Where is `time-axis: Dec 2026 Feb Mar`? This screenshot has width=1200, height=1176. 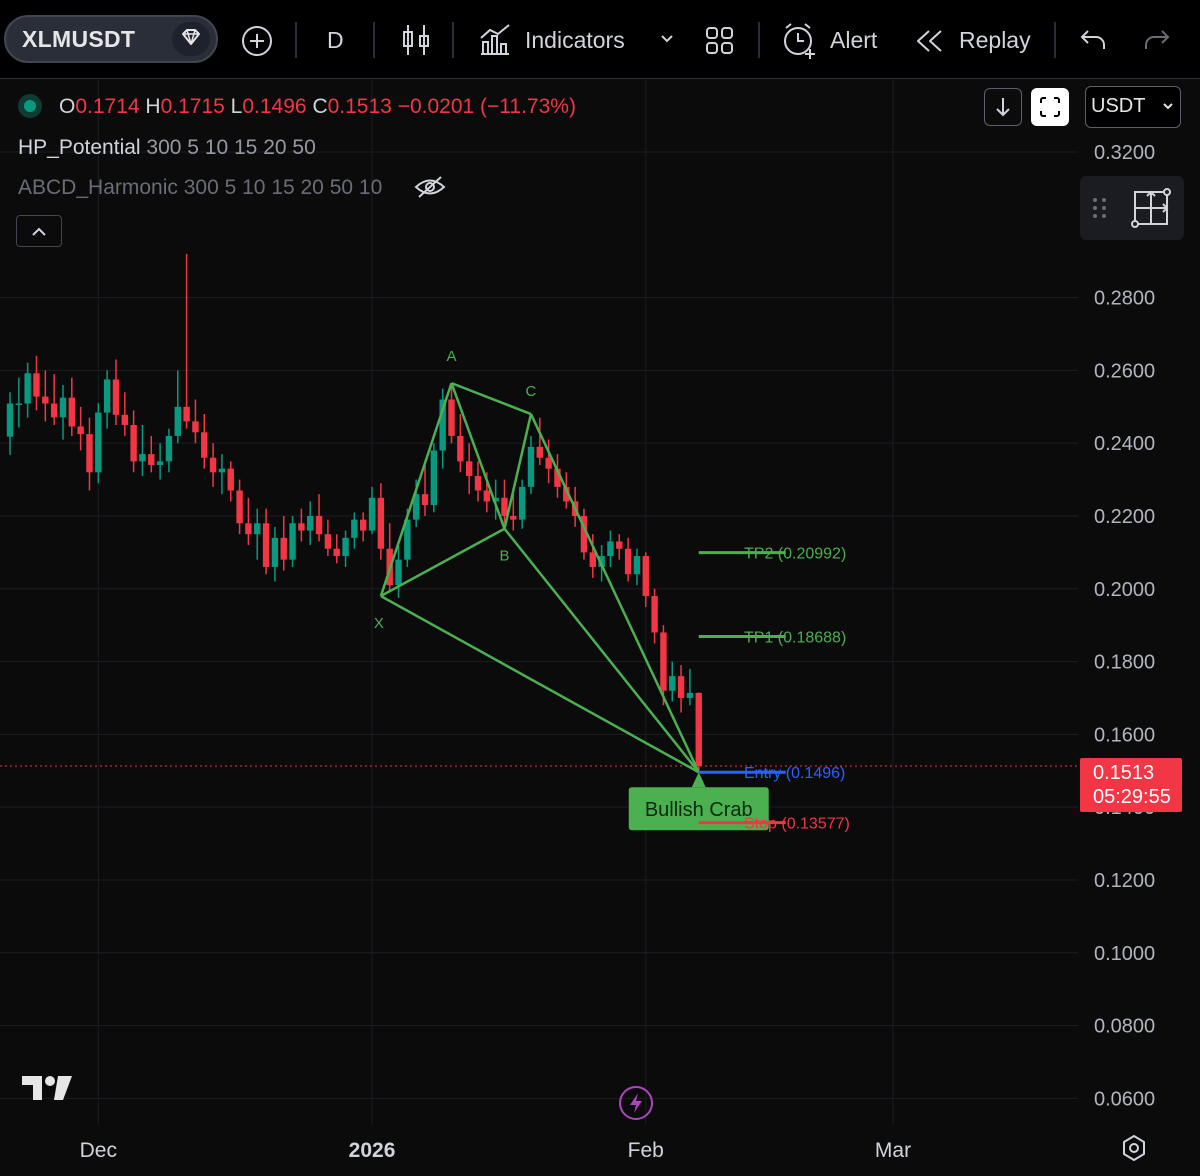
time-axis: Dec 2026 Feb Mar is located at coordinates (495, 1150).